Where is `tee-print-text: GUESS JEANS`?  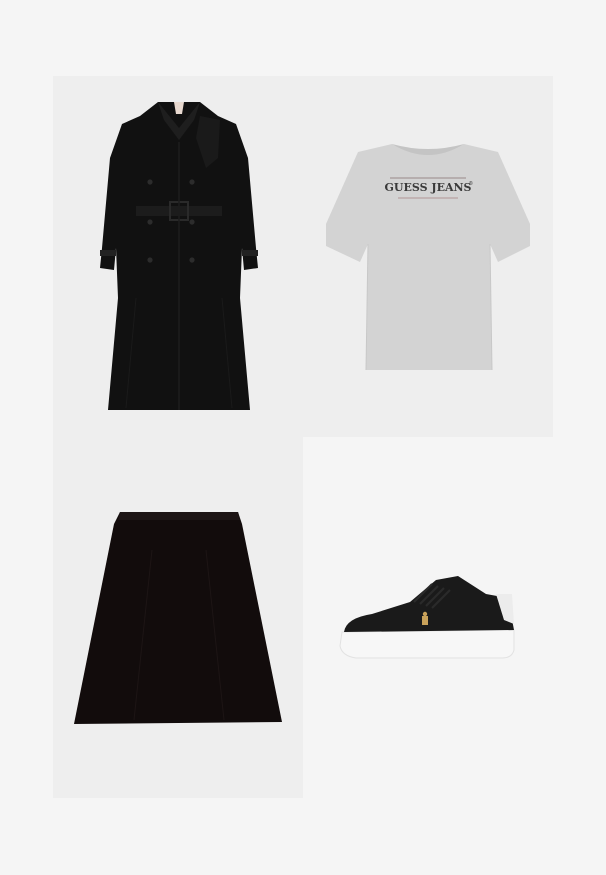
tee-print-text: GUESS JEANS is located at coordinates (428, 187).